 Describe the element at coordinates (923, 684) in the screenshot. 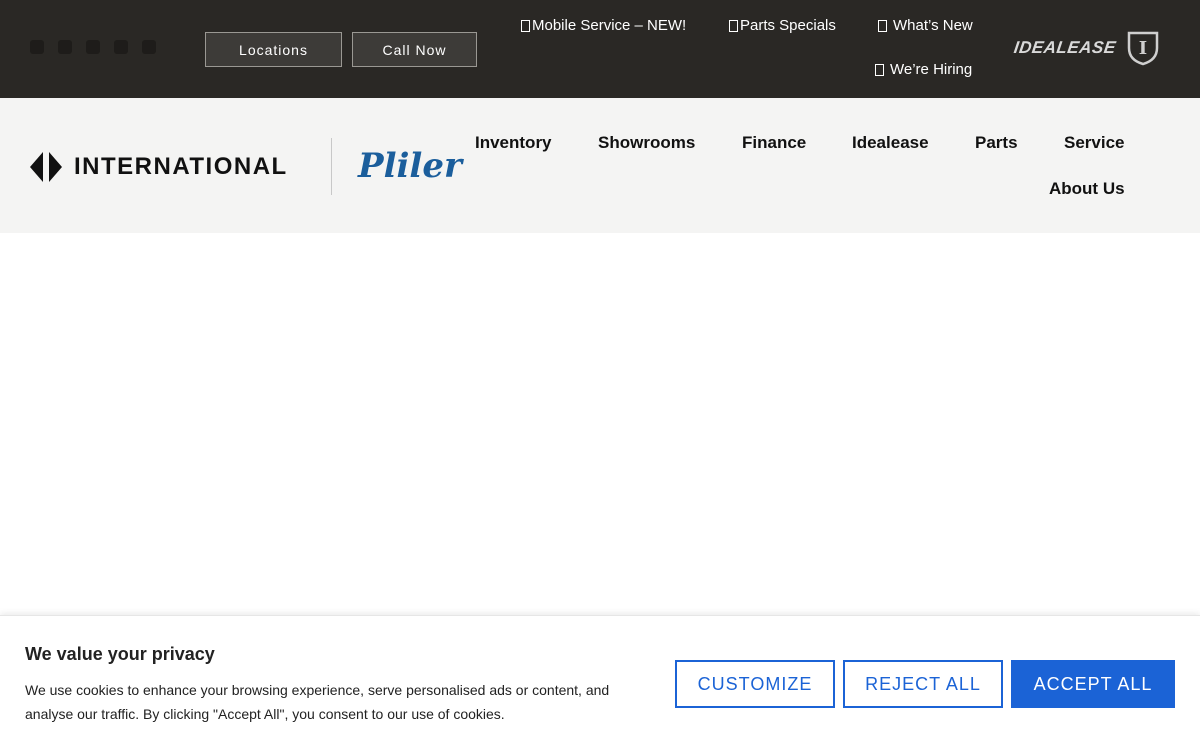

I see `reject-all-button: REJECT ALL` at that location.